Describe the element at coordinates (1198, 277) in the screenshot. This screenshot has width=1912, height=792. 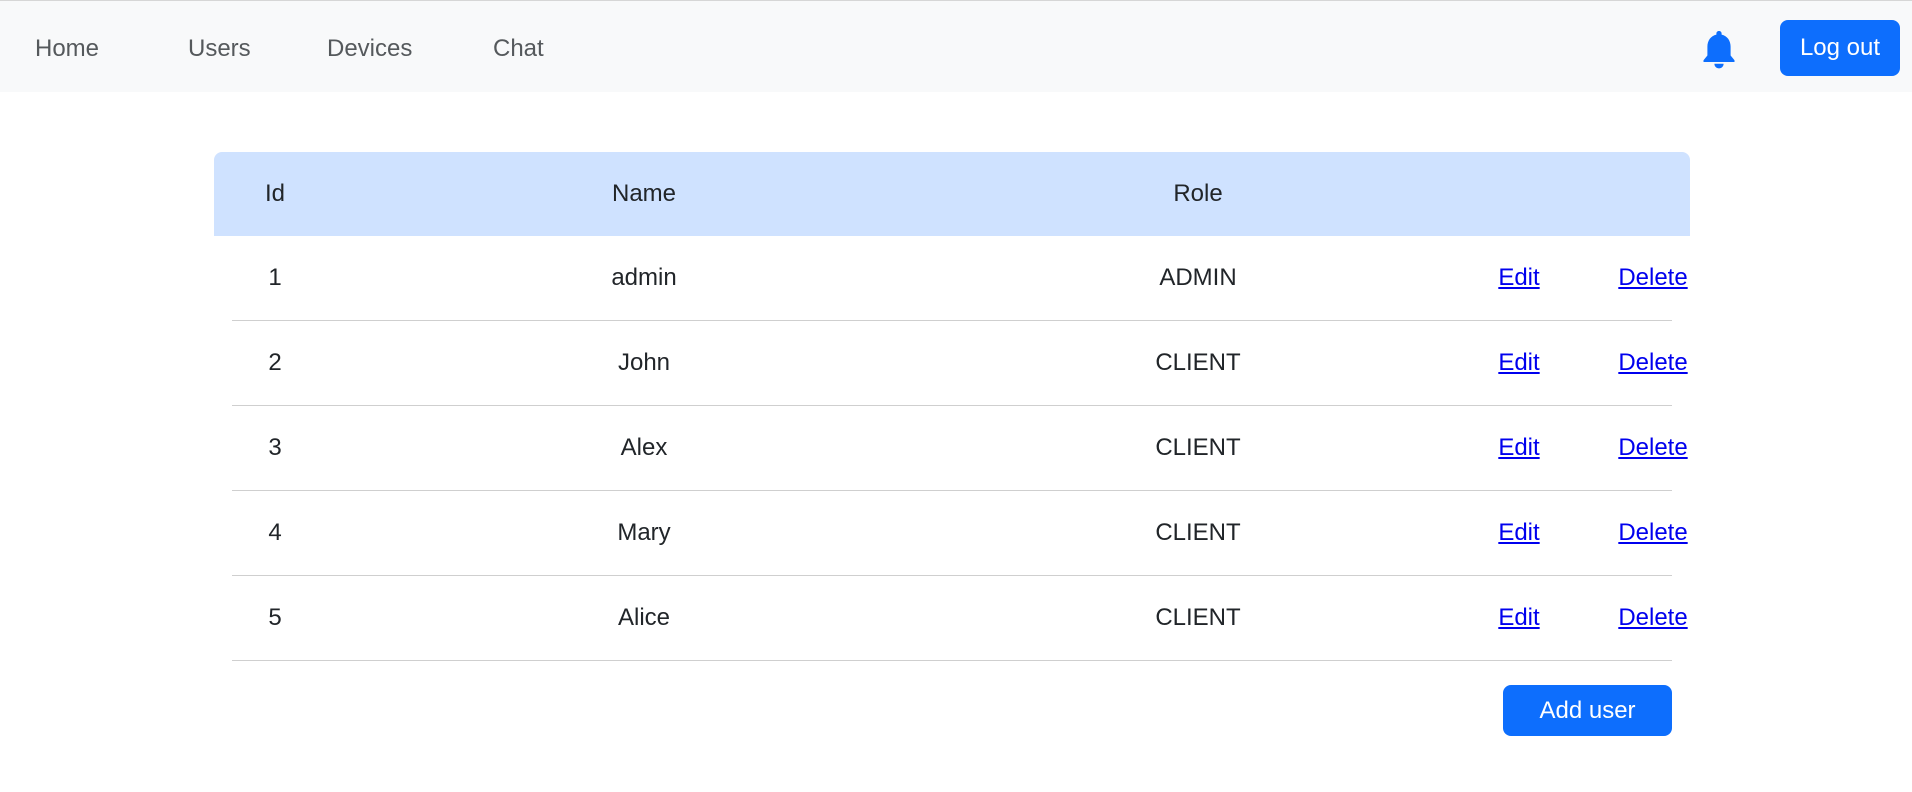
I see `row-role-cell: ADMIN` at that location.